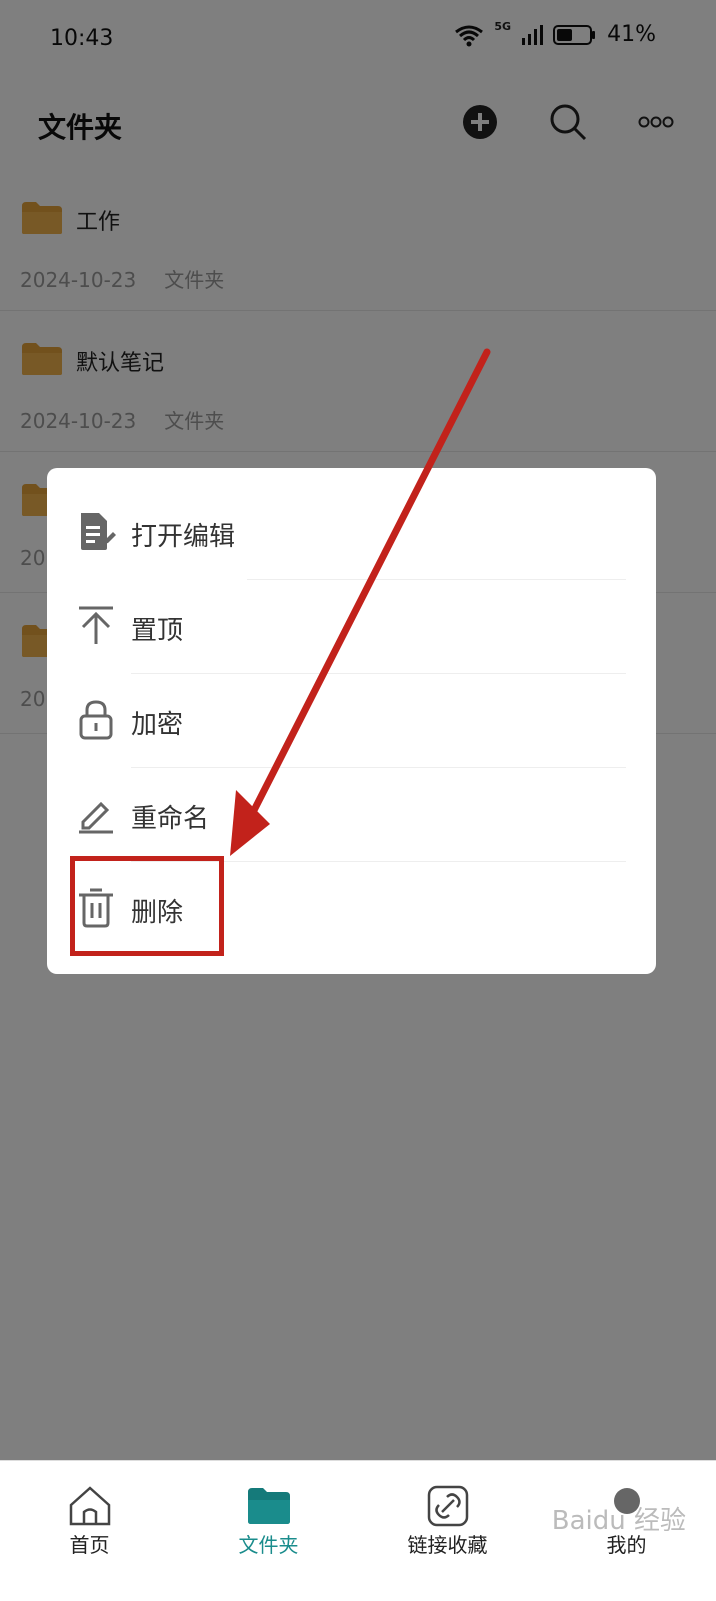 The height and width of the screenshot is (1601, 716). Describe the element at coordinates (268, 1506) in the screenshot. I see `folder-icon` at that location.